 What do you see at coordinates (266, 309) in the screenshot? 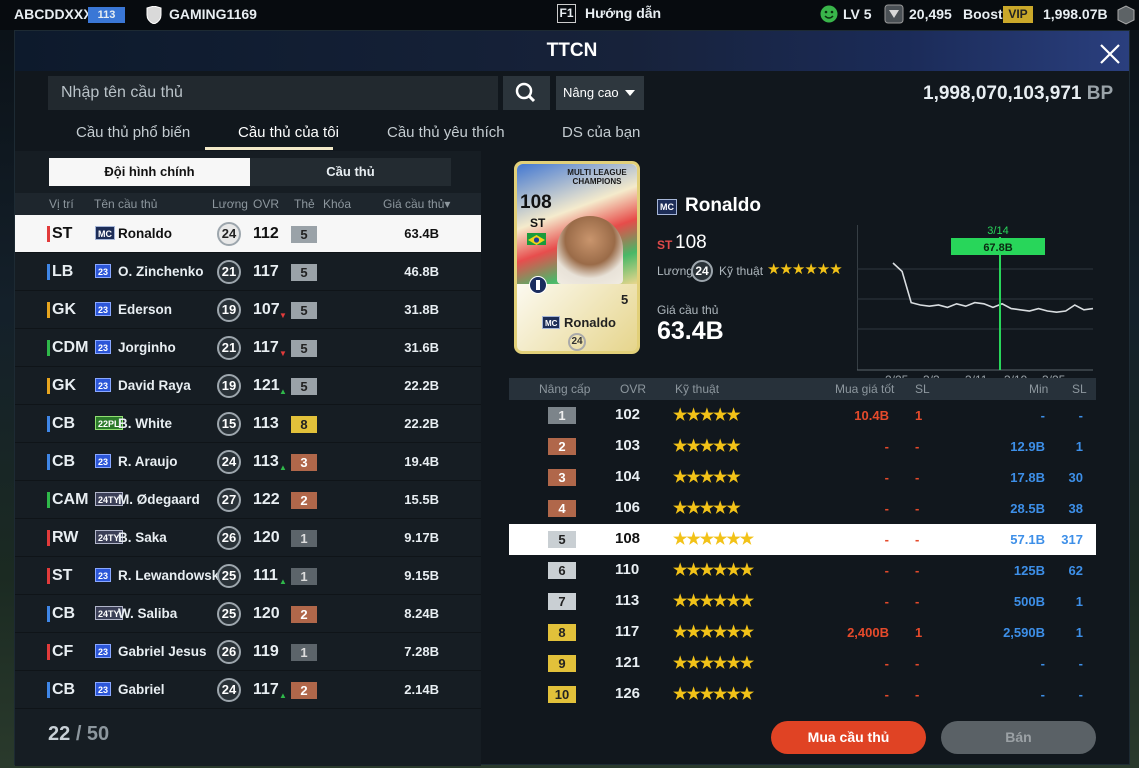
I see `player-ovr: 107` at bounding box center [266, 309].